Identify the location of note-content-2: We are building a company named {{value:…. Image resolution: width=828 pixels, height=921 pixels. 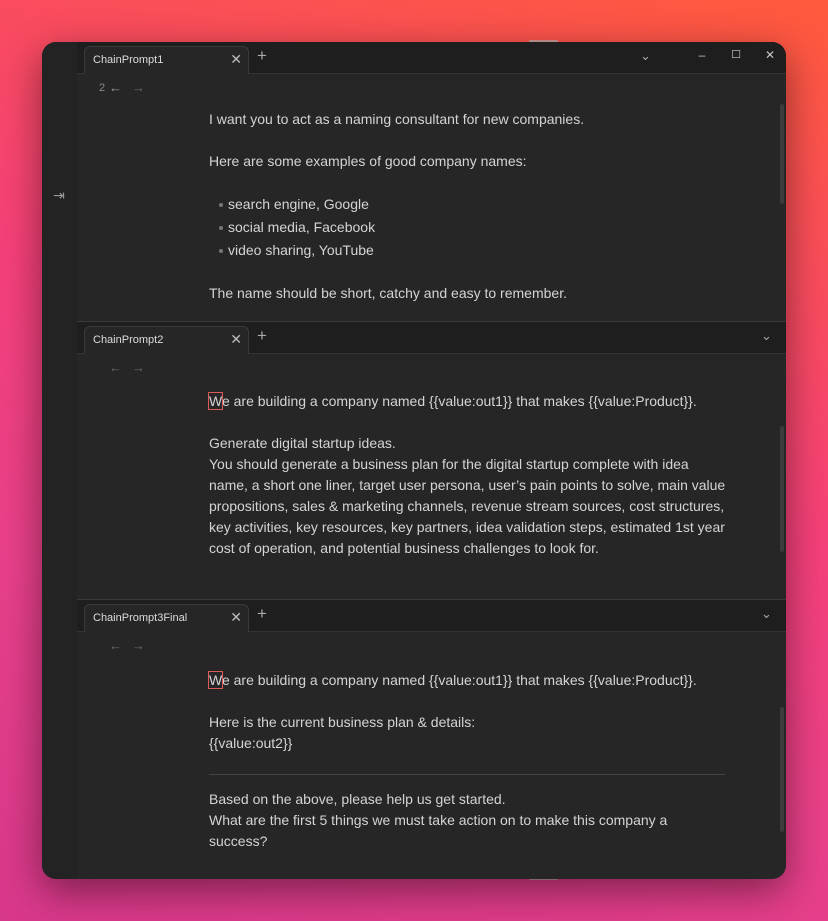
(468, 475).